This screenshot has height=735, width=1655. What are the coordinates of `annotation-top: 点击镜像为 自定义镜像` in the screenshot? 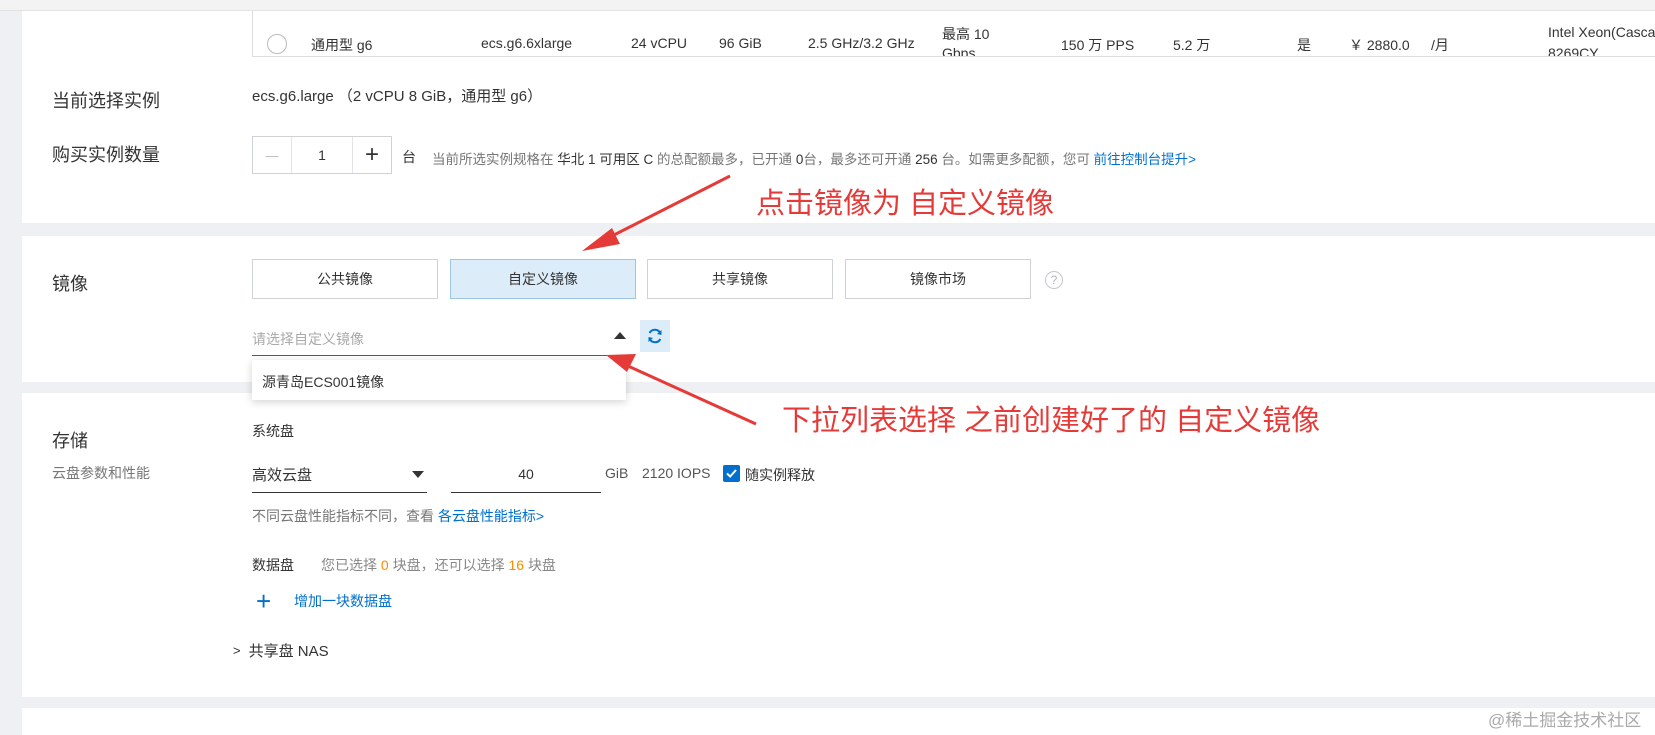 It's located at (905, 204).